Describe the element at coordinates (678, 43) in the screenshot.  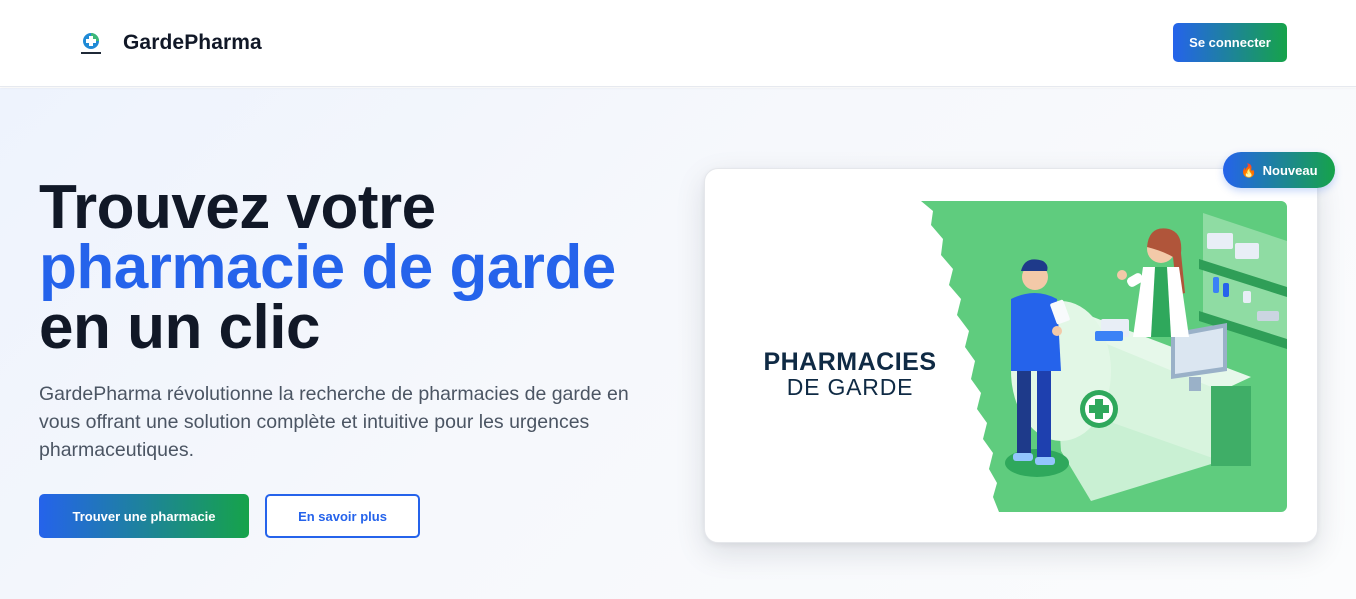
I see `site-header: GardePharma Se connecter` at that location.